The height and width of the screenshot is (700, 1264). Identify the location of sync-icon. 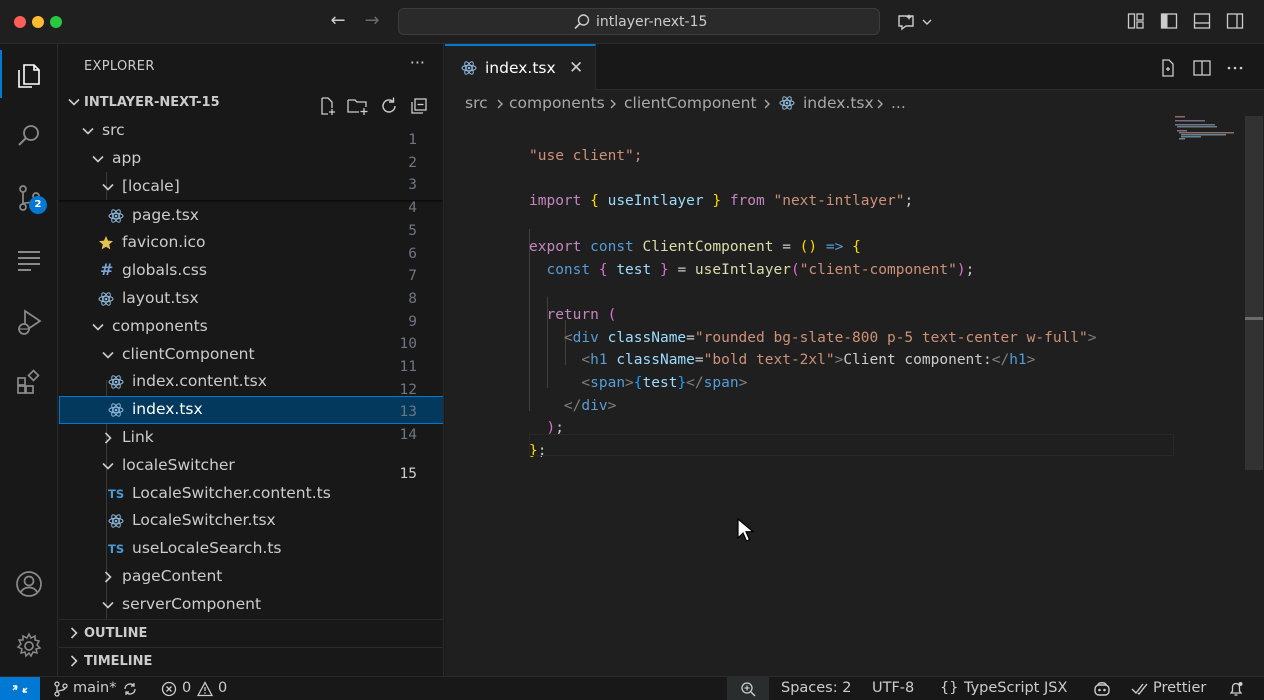
(130, 689).